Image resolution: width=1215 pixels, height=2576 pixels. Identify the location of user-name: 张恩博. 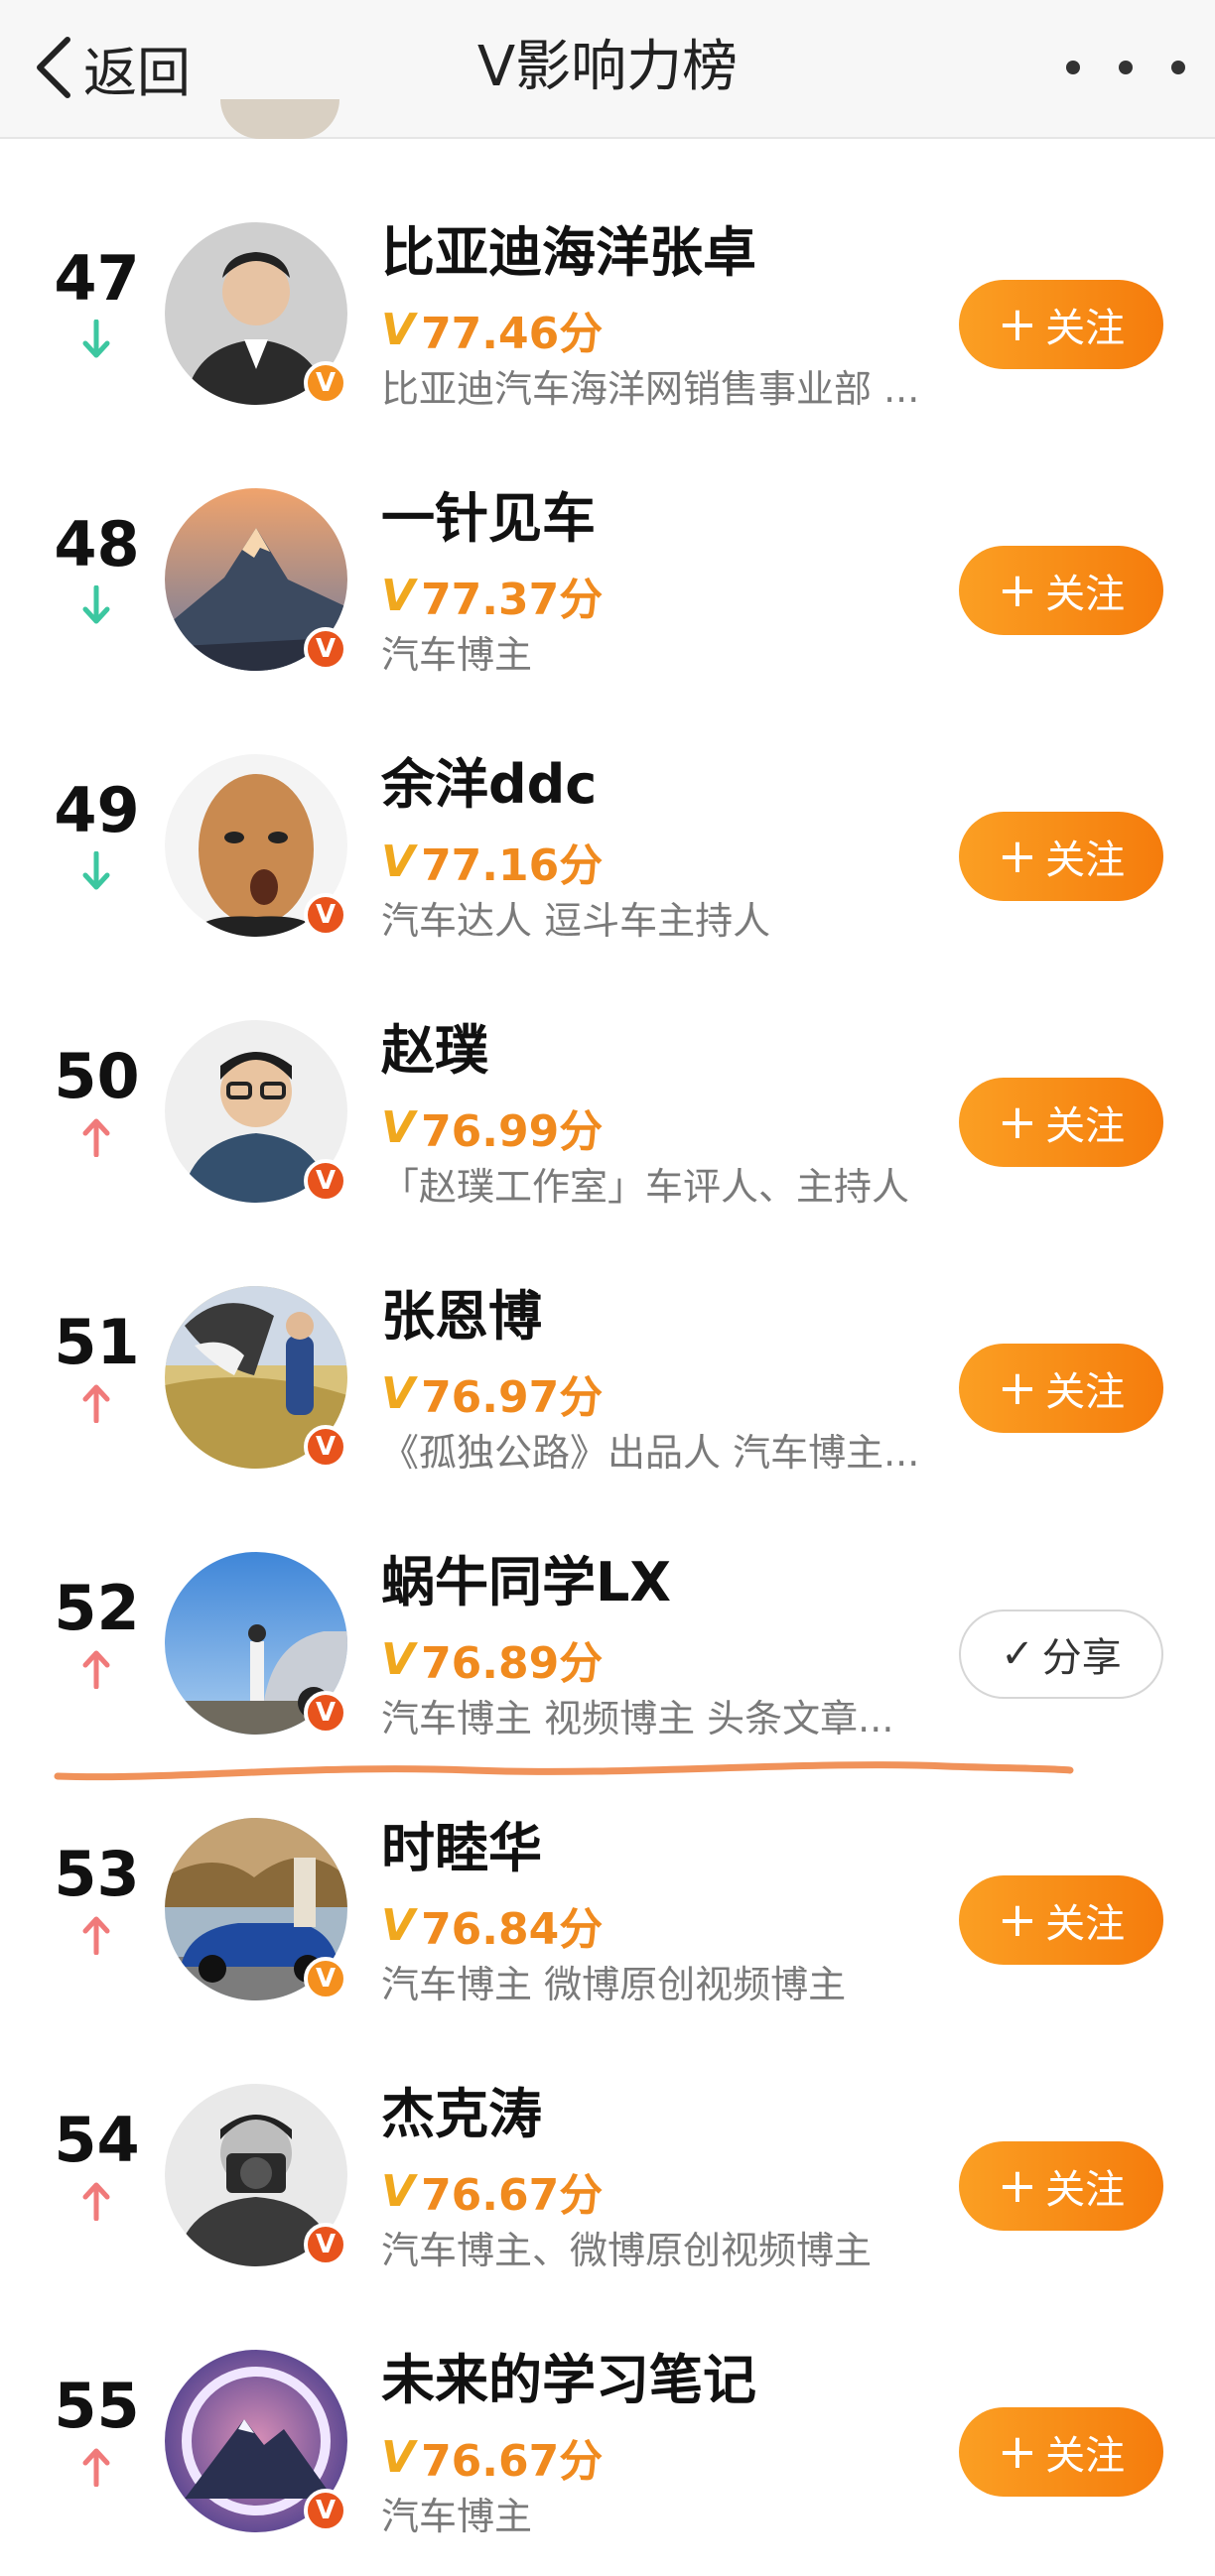
(461, 1317).